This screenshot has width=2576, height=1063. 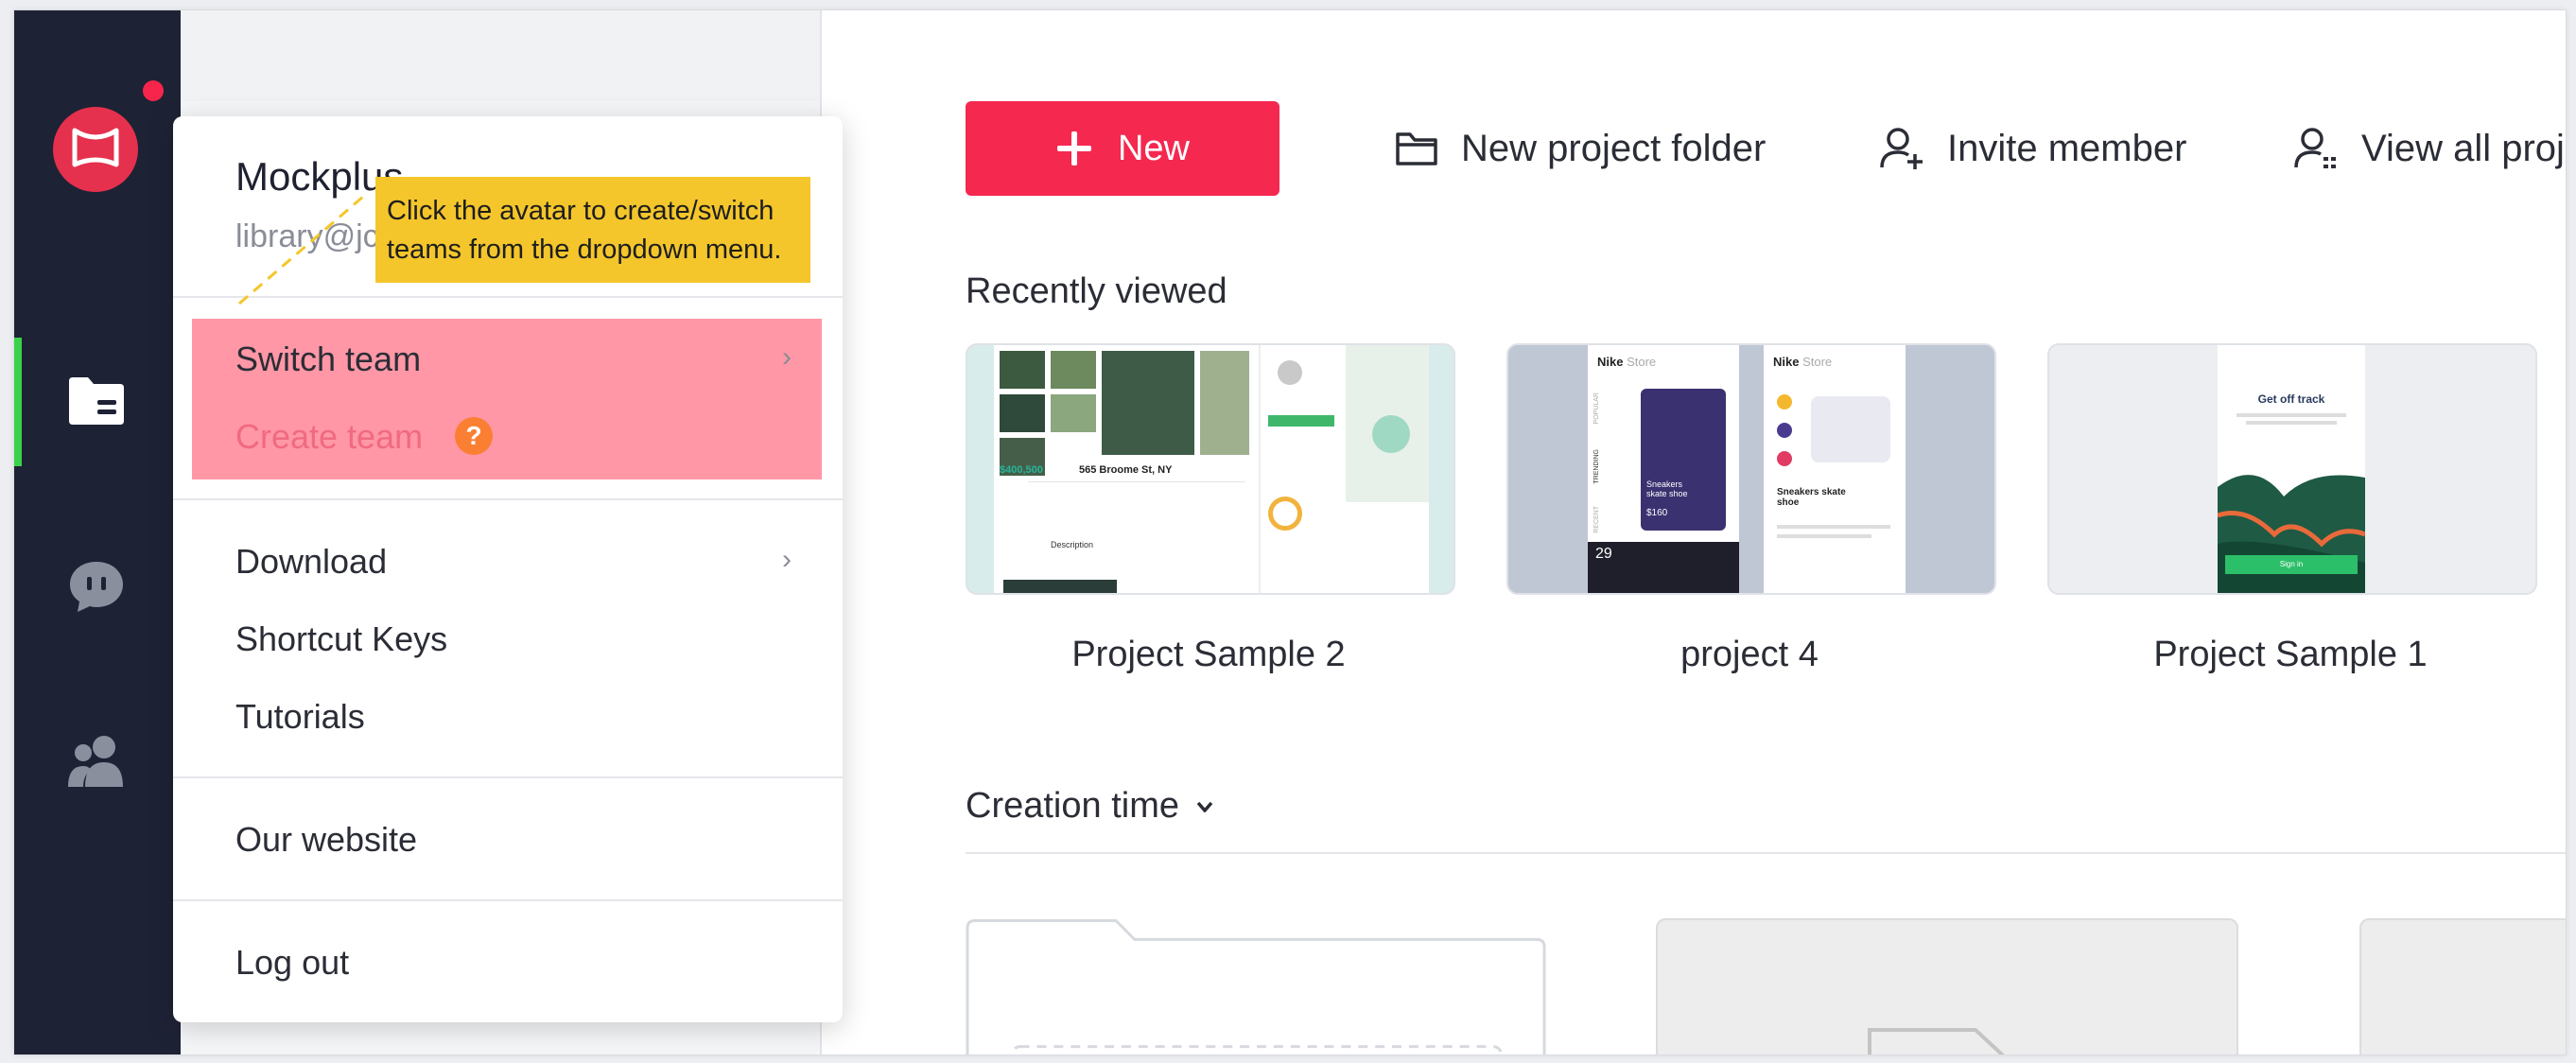 What do you see at coordinates (329, 437) in the screenshot?
I see `create-team-item: Create team` at bounding box center [329, 437].